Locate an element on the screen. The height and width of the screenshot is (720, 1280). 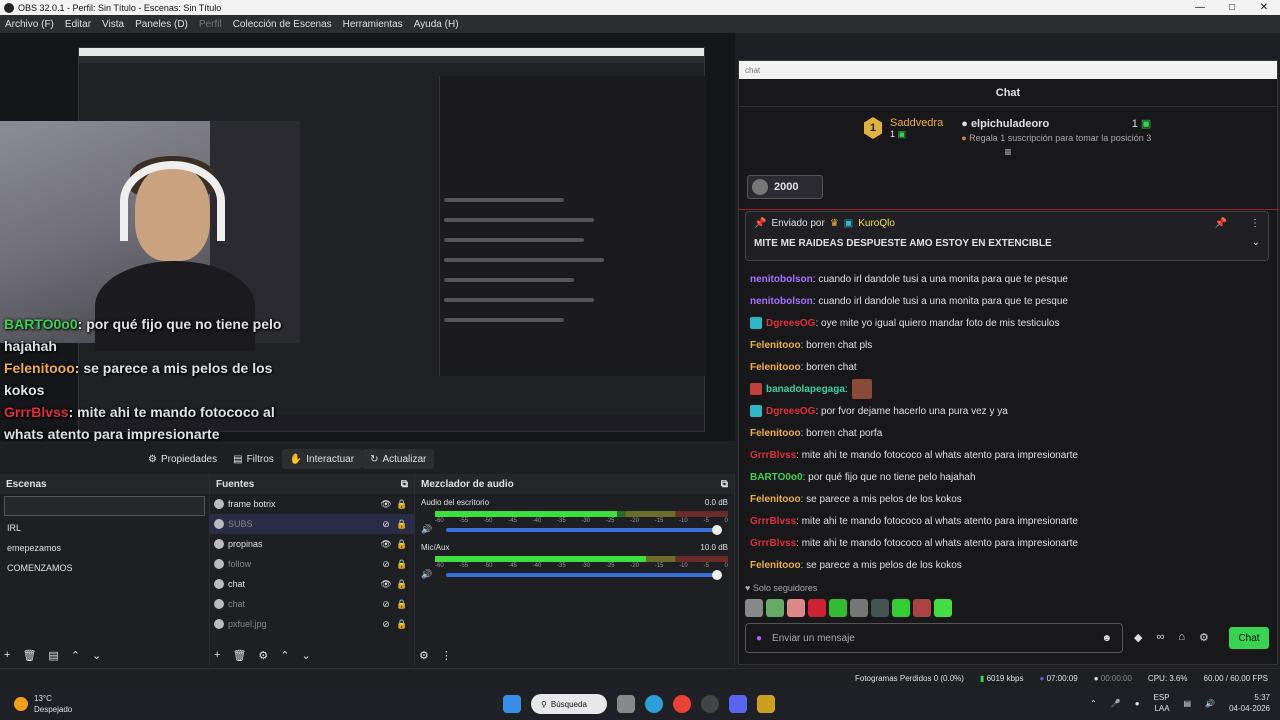
chat-message: Felenitooo: borren chat pls is located at coordinates (1010, 345).